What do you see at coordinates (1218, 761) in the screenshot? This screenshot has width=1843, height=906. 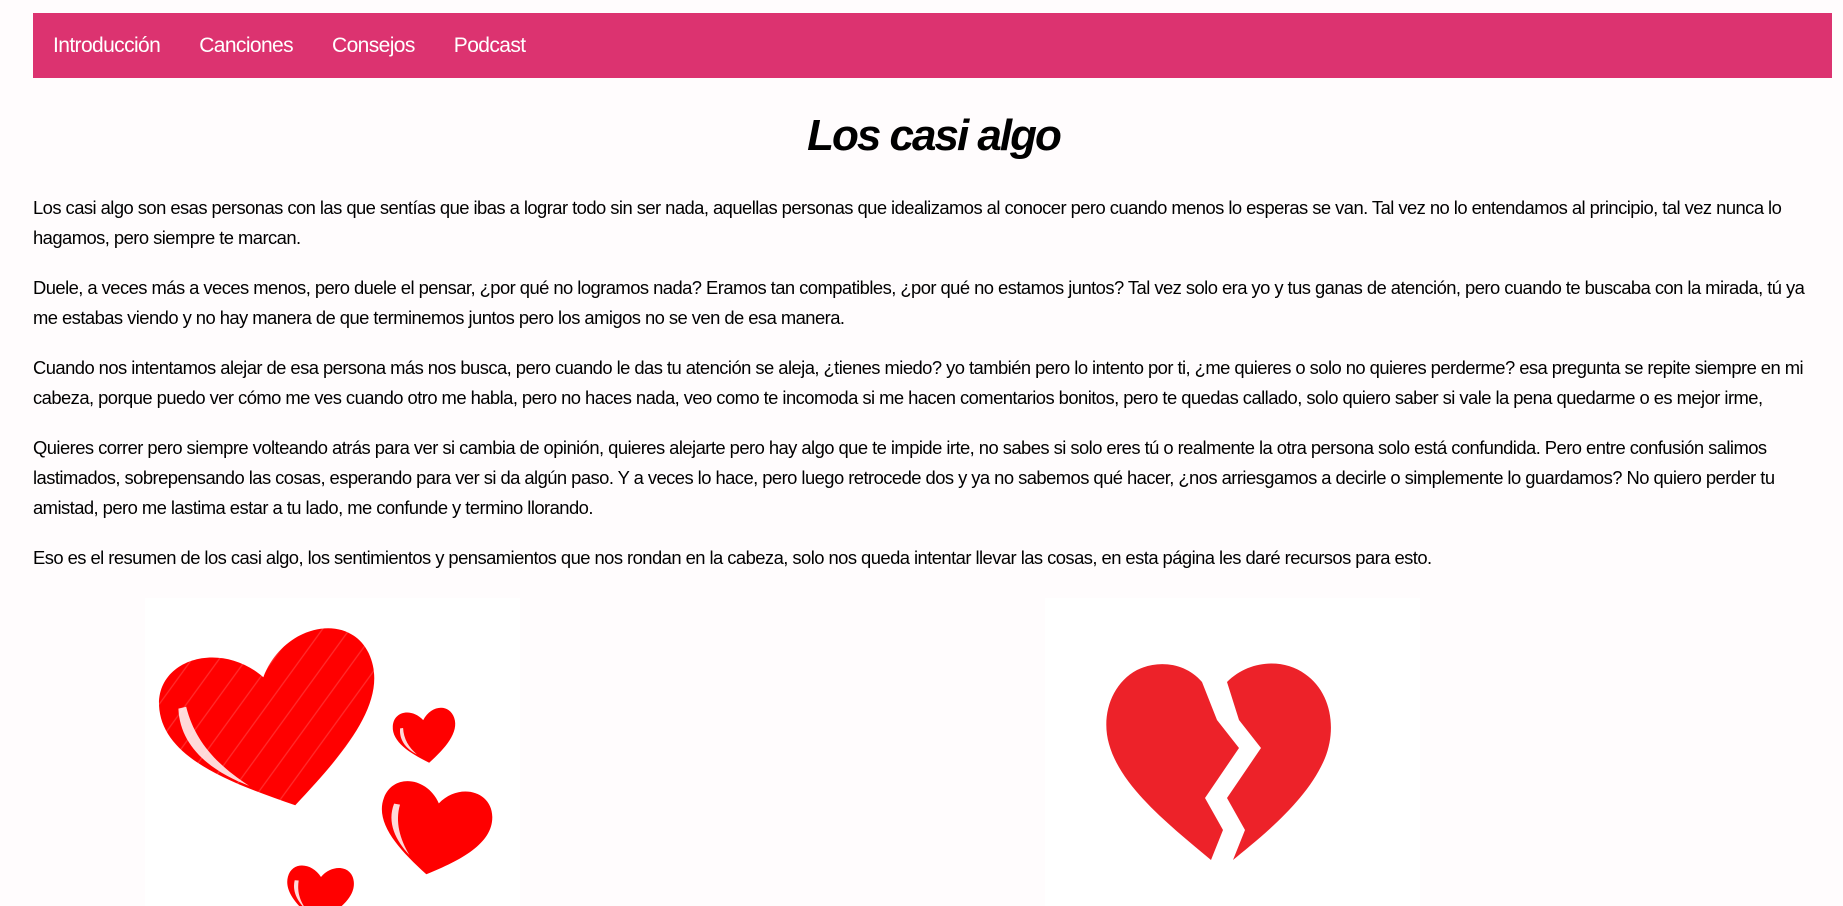 I see `broken-heart-icon` at bounding box center [1218, 761].